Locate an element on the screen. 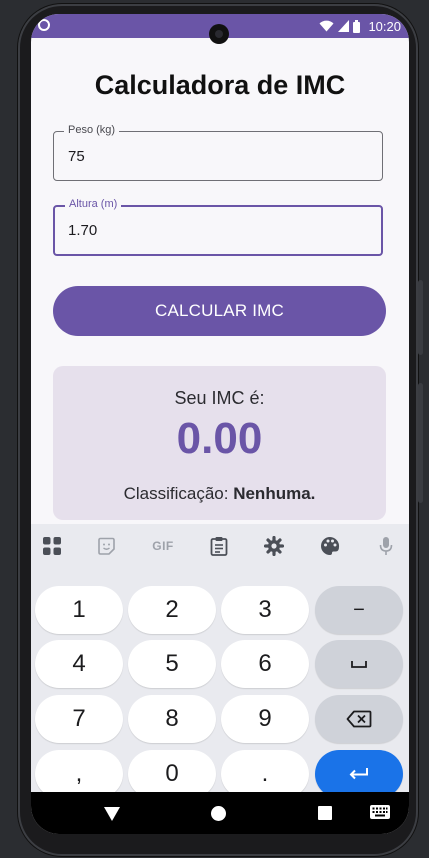  status-icons: 10:20 is located at coordinates (360, 26).